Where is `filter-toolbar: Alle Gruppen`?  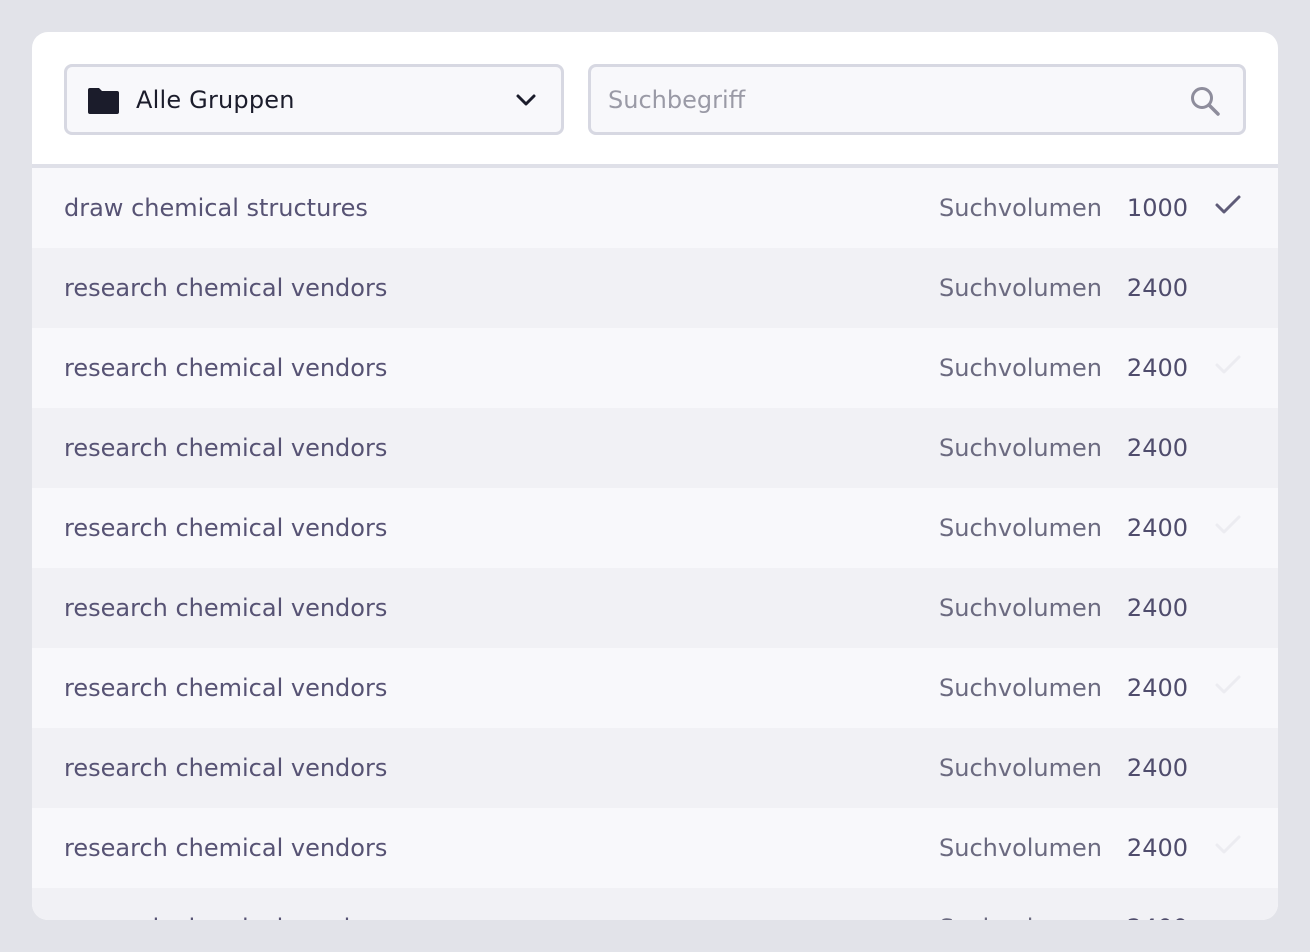 filter-toolbar: Alle Gruppen is located at coordinates (655, 100).